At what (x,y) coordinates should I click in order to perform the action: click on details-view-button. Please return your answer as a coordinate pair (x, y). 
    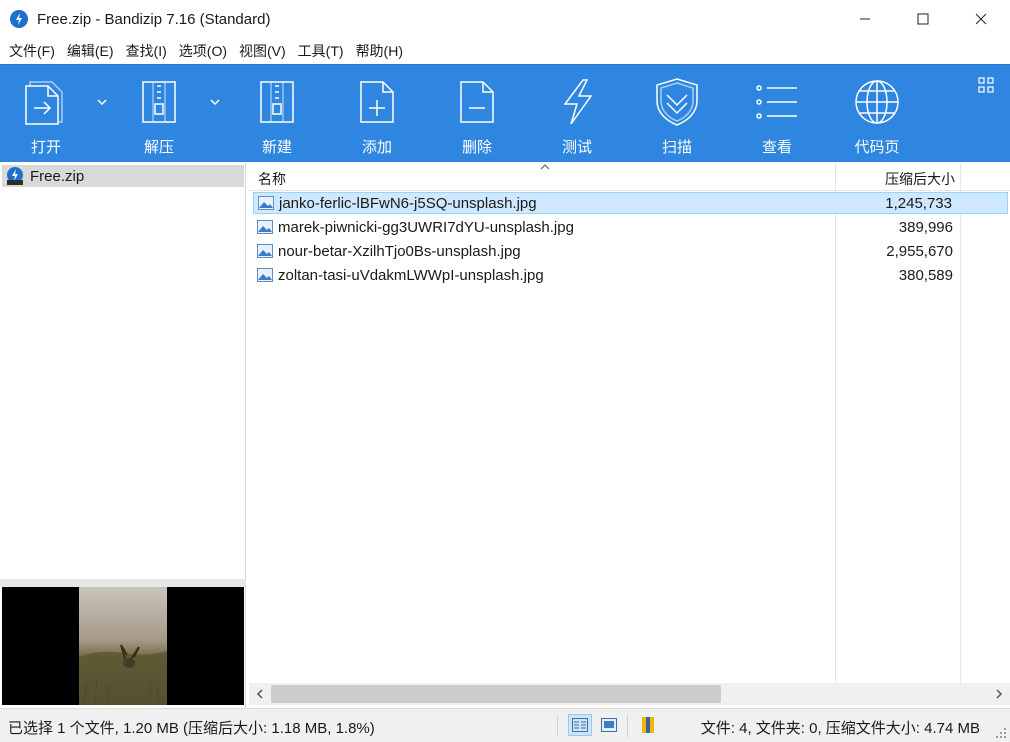
    Looking at the image, I should click on (580, 725).